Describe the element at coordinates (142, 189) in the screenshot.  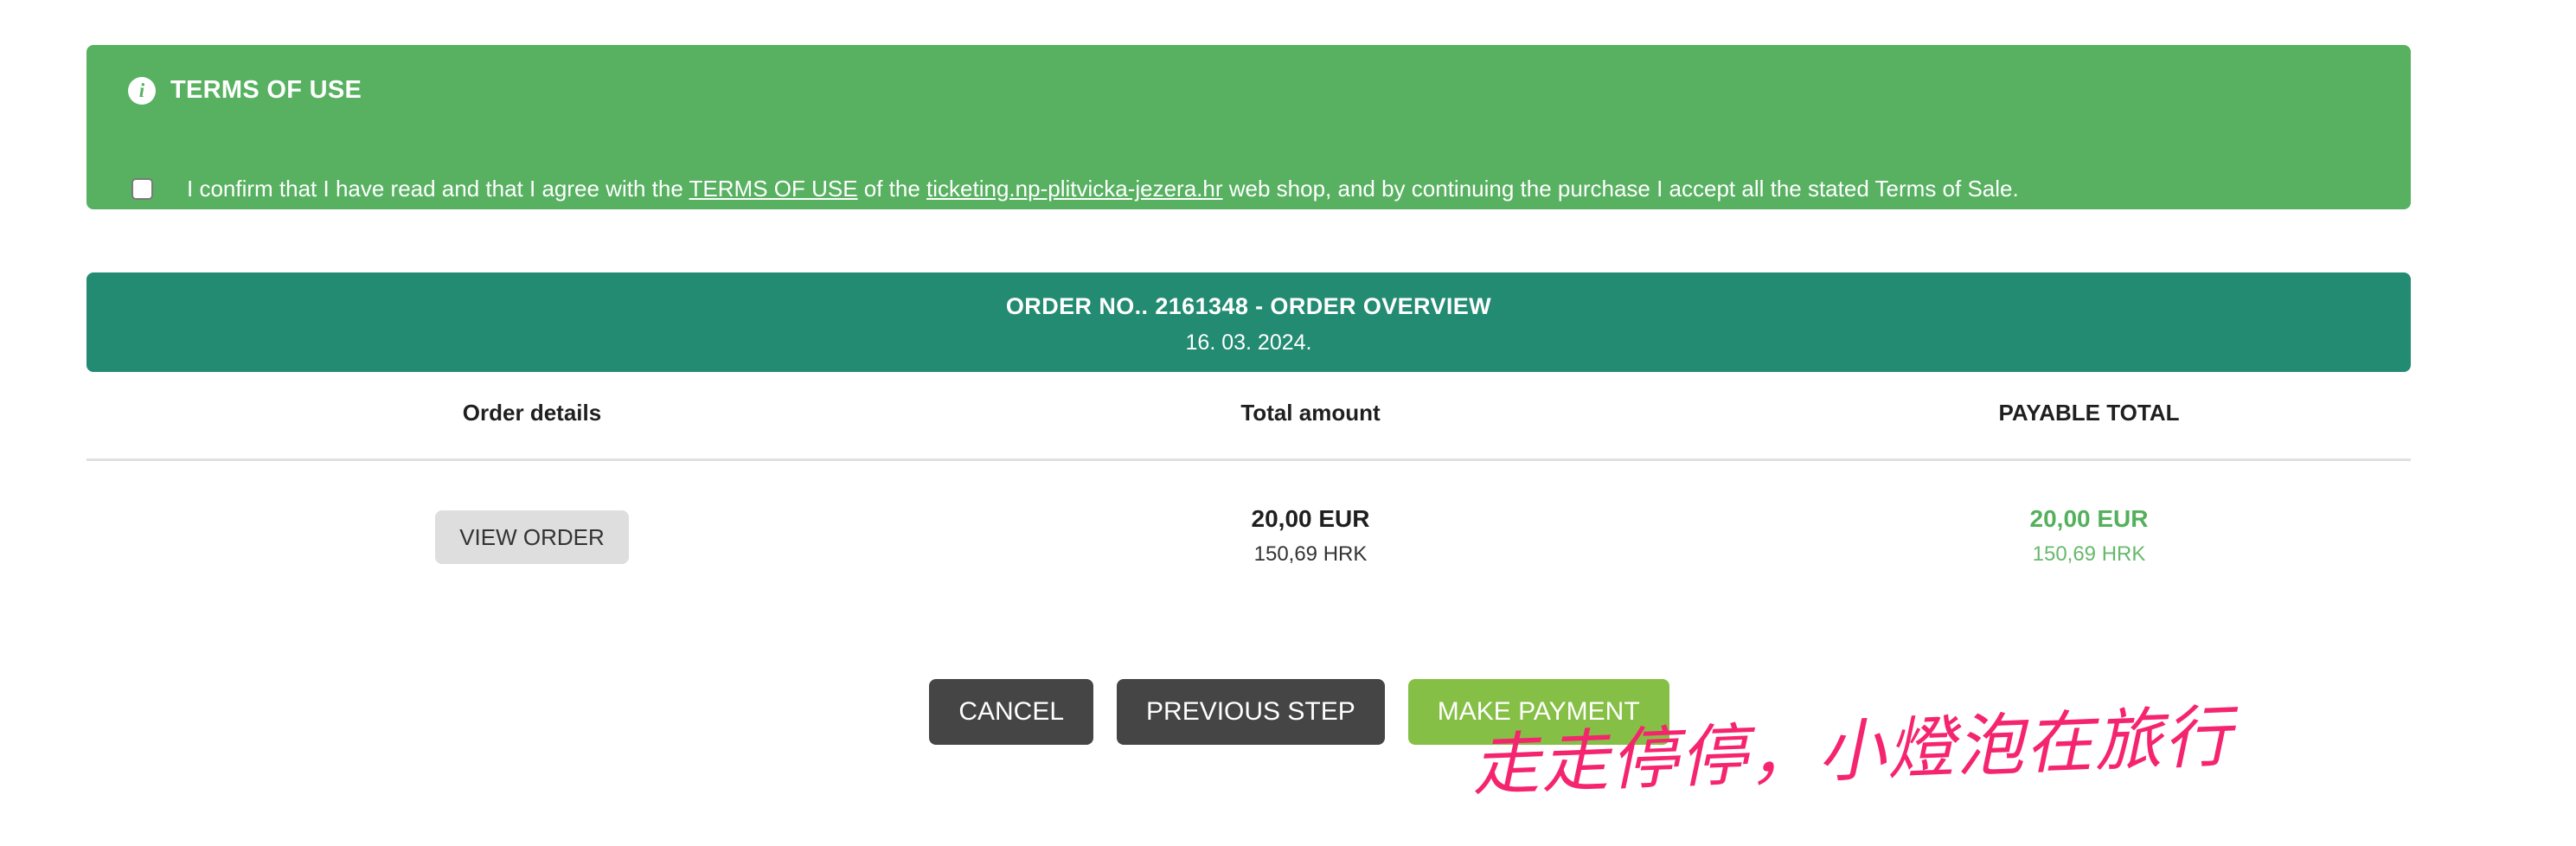
I see `terms-agreement-checkbox` at that location.